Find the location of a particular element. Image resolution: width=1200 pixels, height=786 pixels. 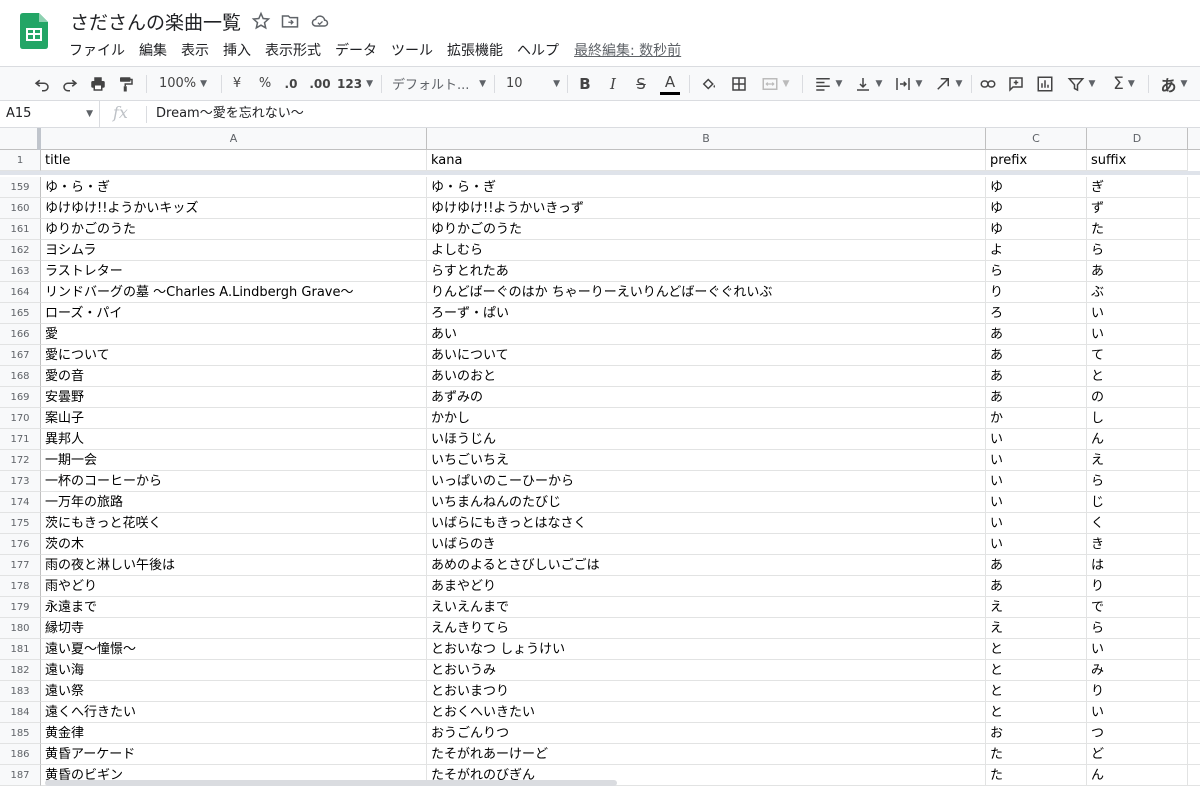

cell-title: ゆりかごのうた is located at coordinates (234, 229).